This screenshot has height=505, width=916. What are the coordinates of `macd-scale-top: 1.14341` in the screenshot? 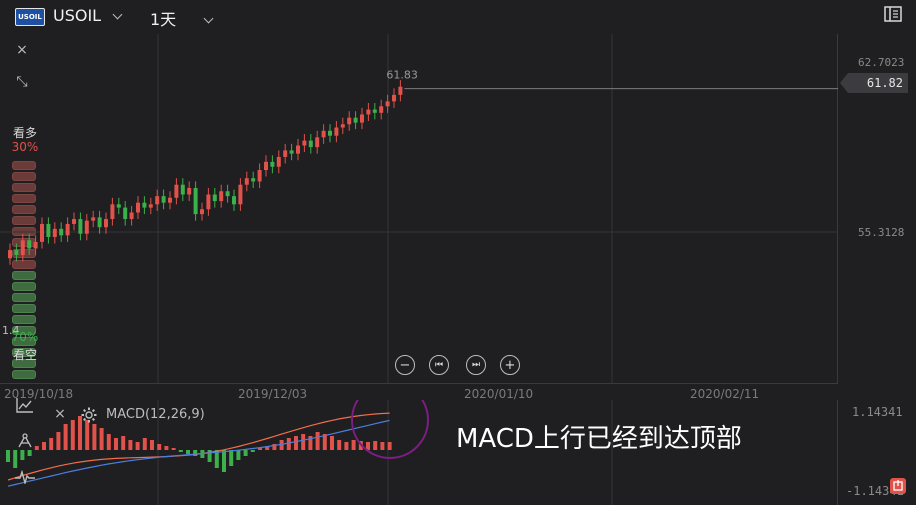 It's located at (877, 412).